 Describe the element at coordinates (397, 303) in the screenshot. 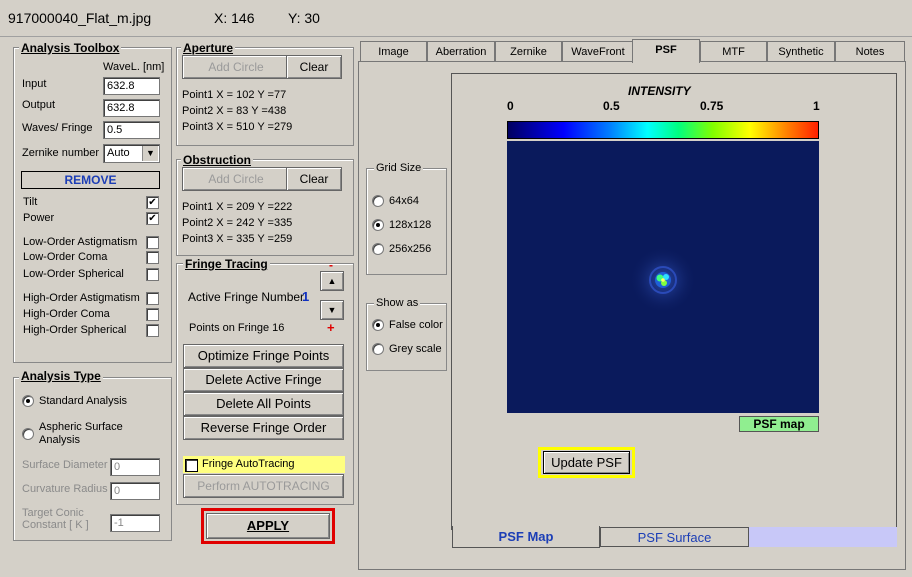

I see `show-as-title: Show as` at that location.